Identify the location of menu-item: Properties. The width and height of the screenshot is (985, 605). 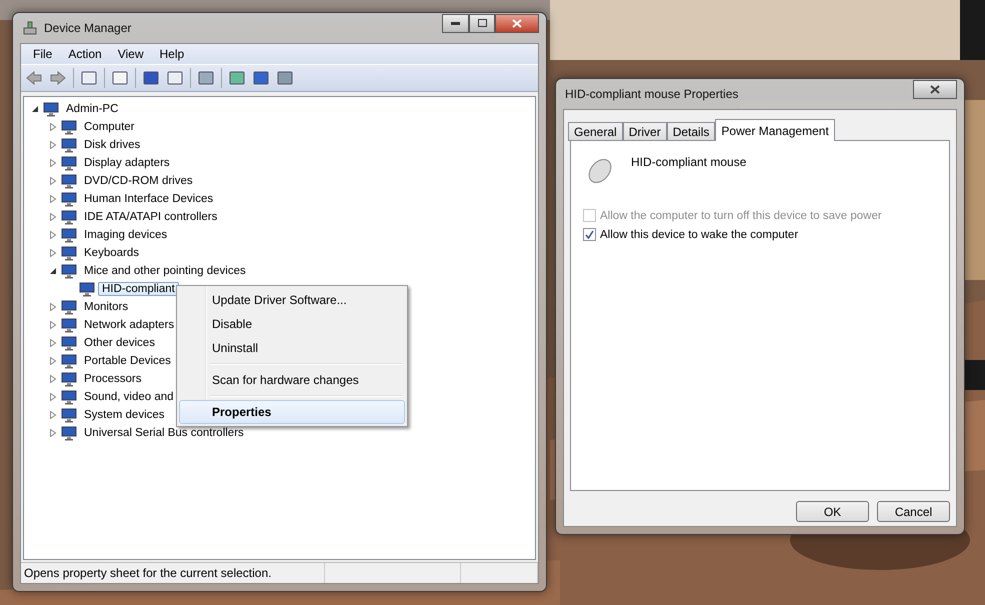
(292, 412).